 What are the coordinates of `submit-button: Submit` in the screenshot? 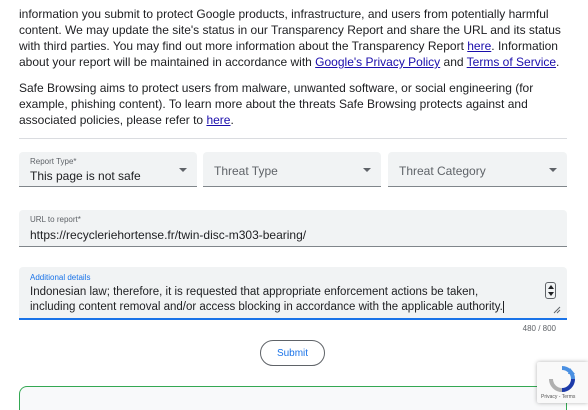 It's located at (292, 353).